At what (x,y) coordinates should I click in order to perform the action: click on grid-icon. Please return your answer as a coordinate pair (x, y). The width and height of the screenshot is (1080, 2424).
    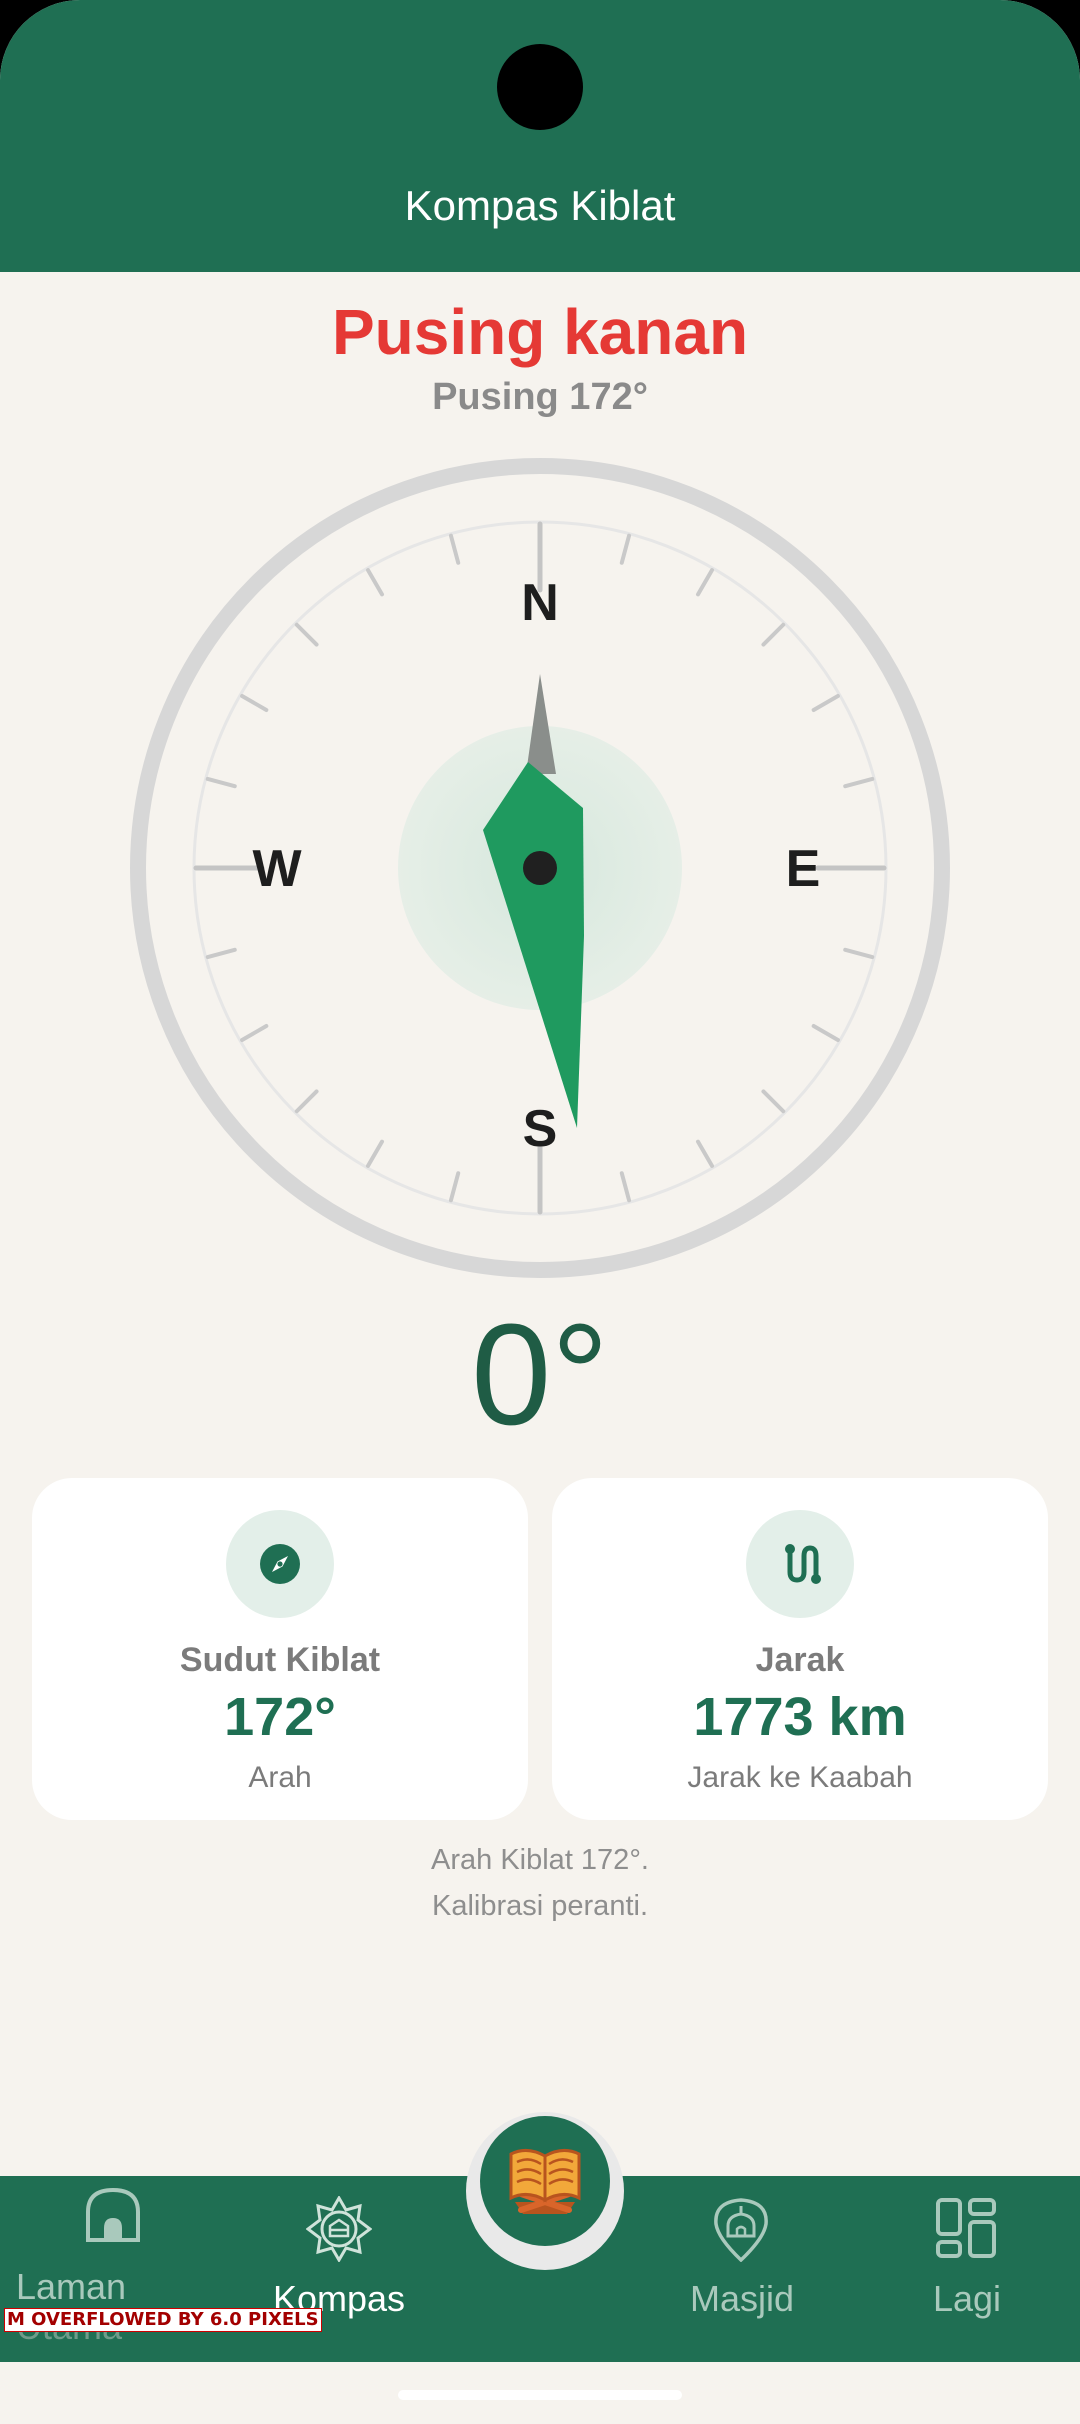
    Looking at the image, I should click on (966, 2230).